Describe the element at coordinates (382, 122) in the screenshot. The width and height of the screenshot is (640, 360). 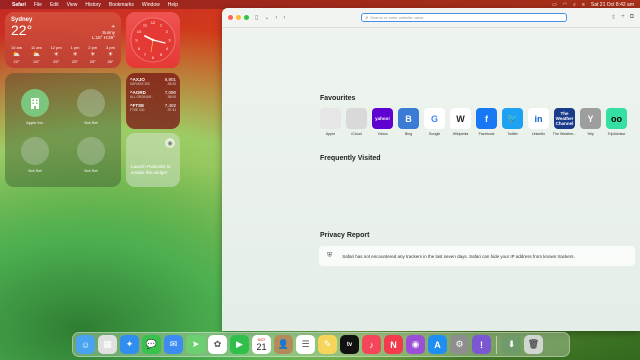
I see `favourite-item: yahoo! Yahoo` at that location.